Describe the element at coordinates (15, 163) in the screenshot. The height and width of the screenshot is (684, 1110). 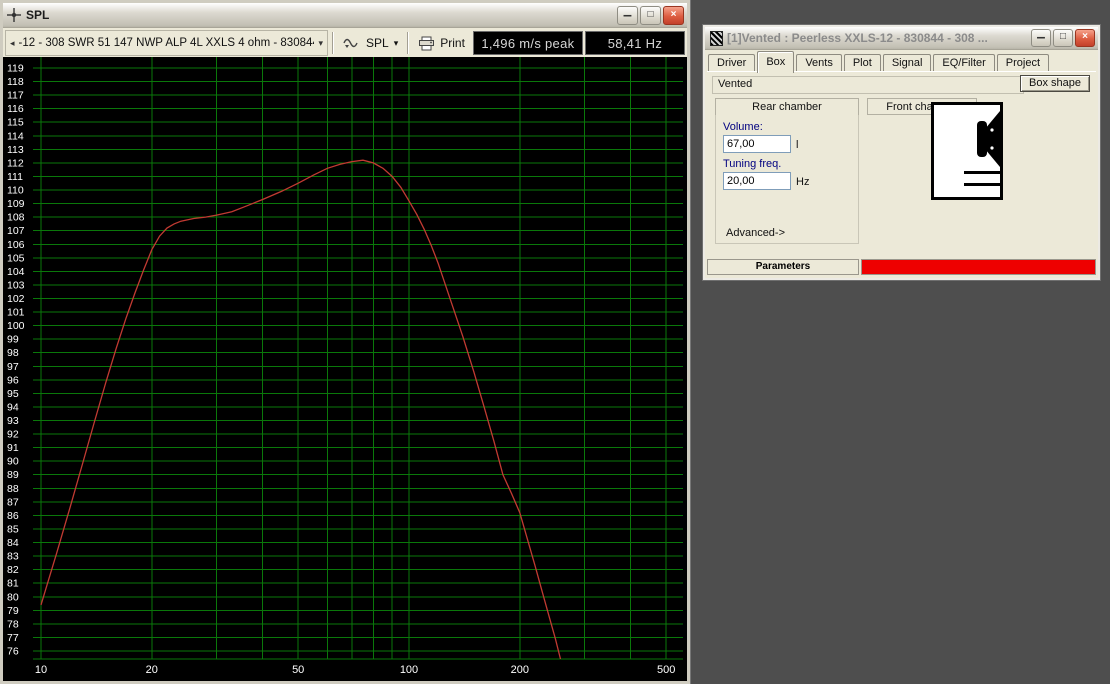
I see `y-tick-label: 112` at that location.